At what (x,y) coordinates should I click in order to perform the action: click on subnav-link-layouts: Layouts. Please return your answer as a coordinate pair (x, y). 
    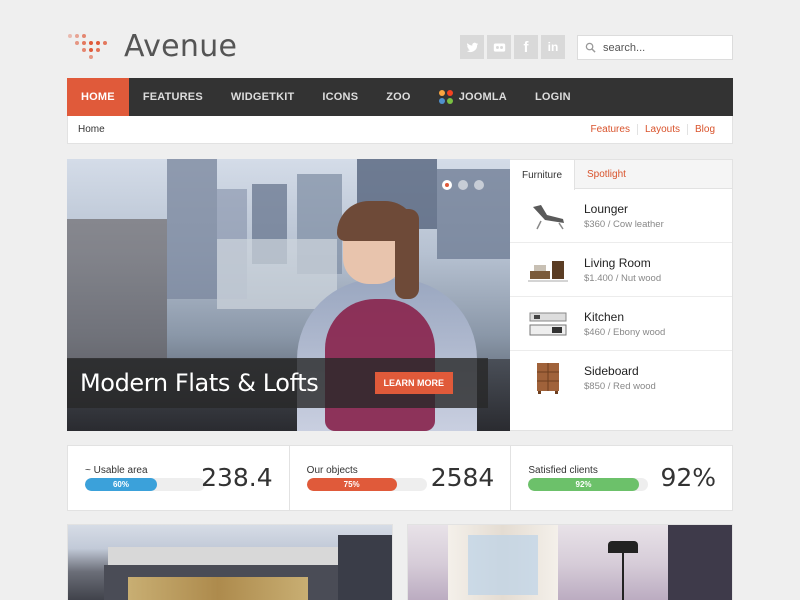
    Looking at the image, I should click on (661, 129).